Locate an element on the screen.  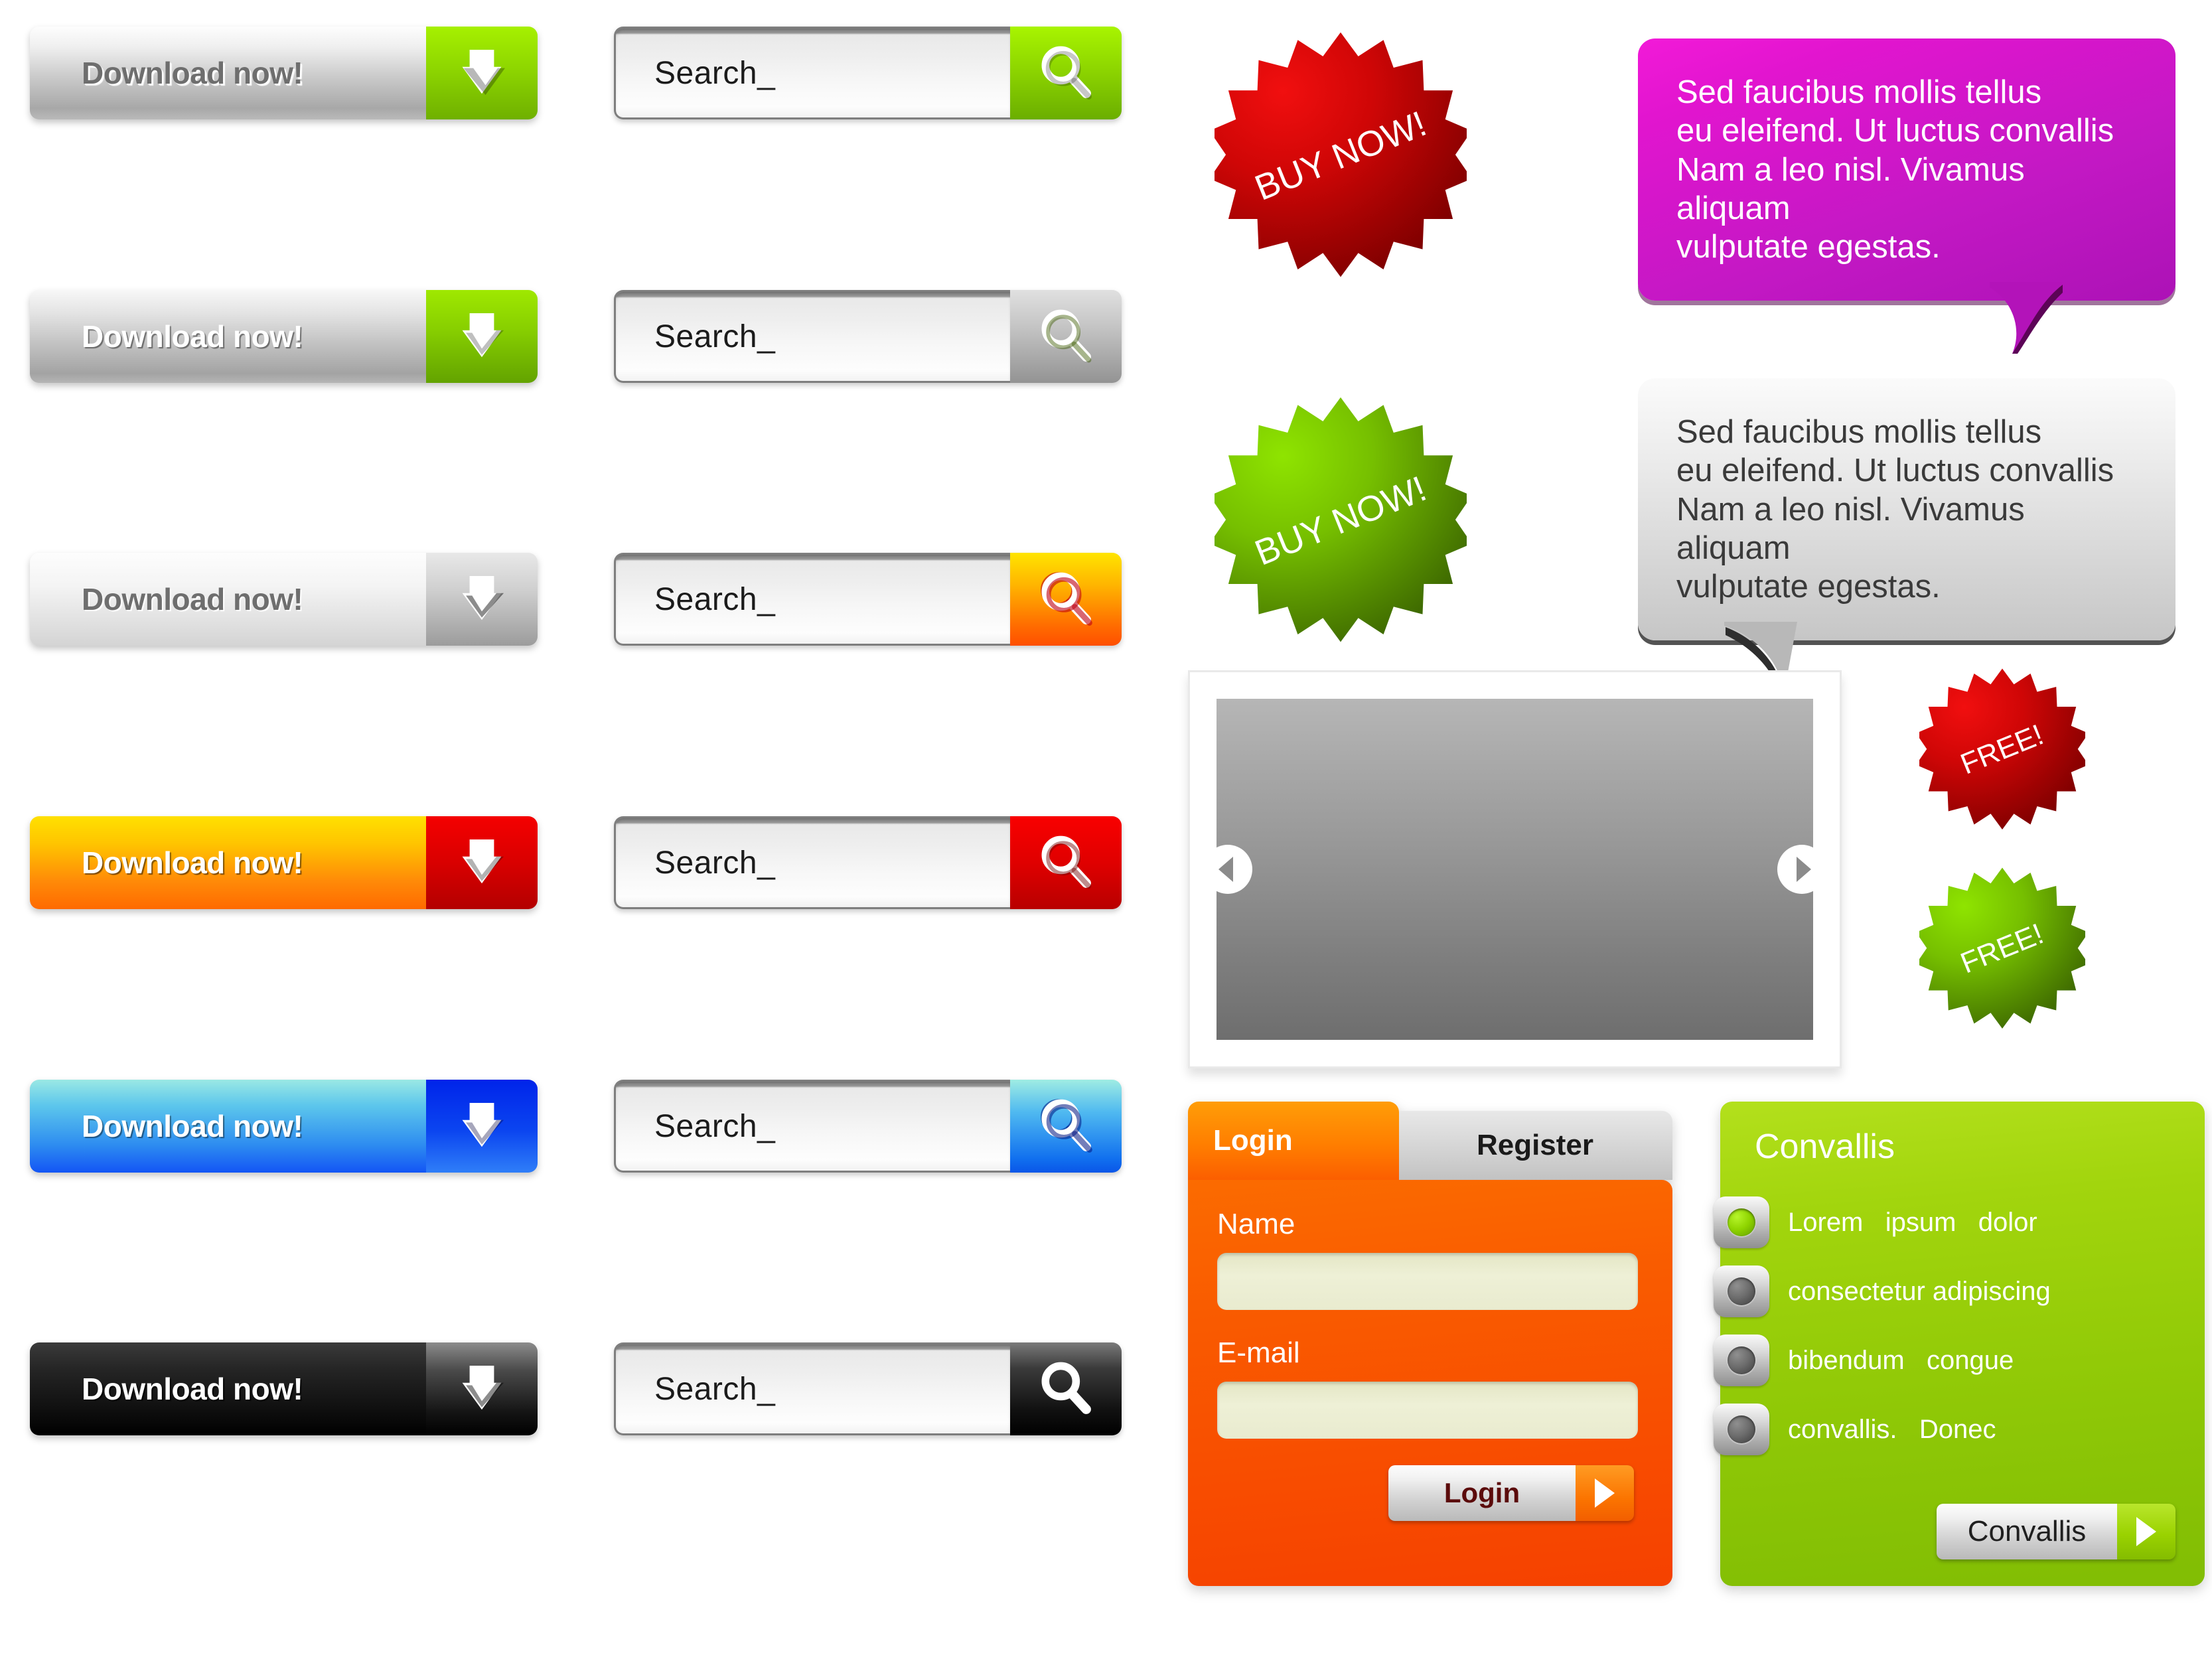
tab-login: Login is located at coordinates (1294, 1141).